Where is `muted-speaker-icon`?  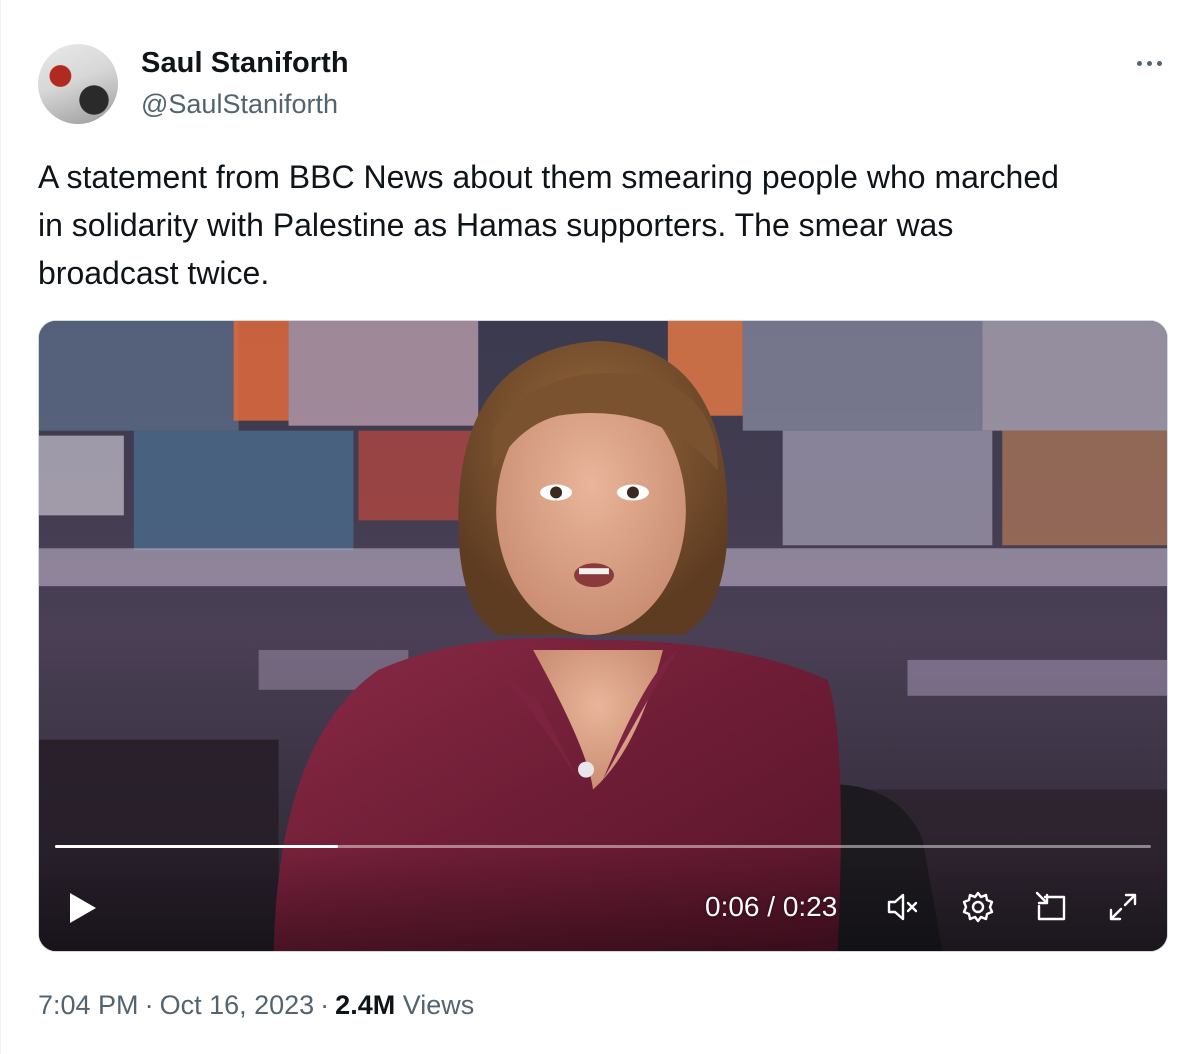 muted-speaker-icon is located at coordinates (903, 907).